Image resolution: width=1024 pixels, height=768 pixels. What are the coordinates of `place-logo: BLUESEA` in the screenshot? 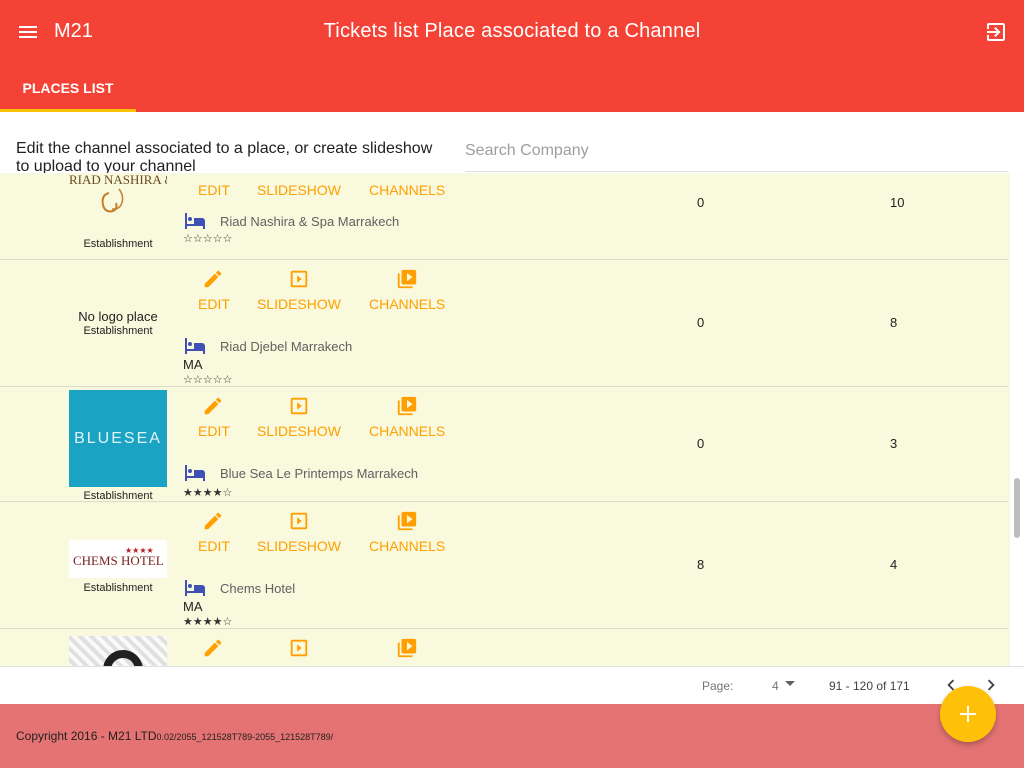 It's located at (118, 438).